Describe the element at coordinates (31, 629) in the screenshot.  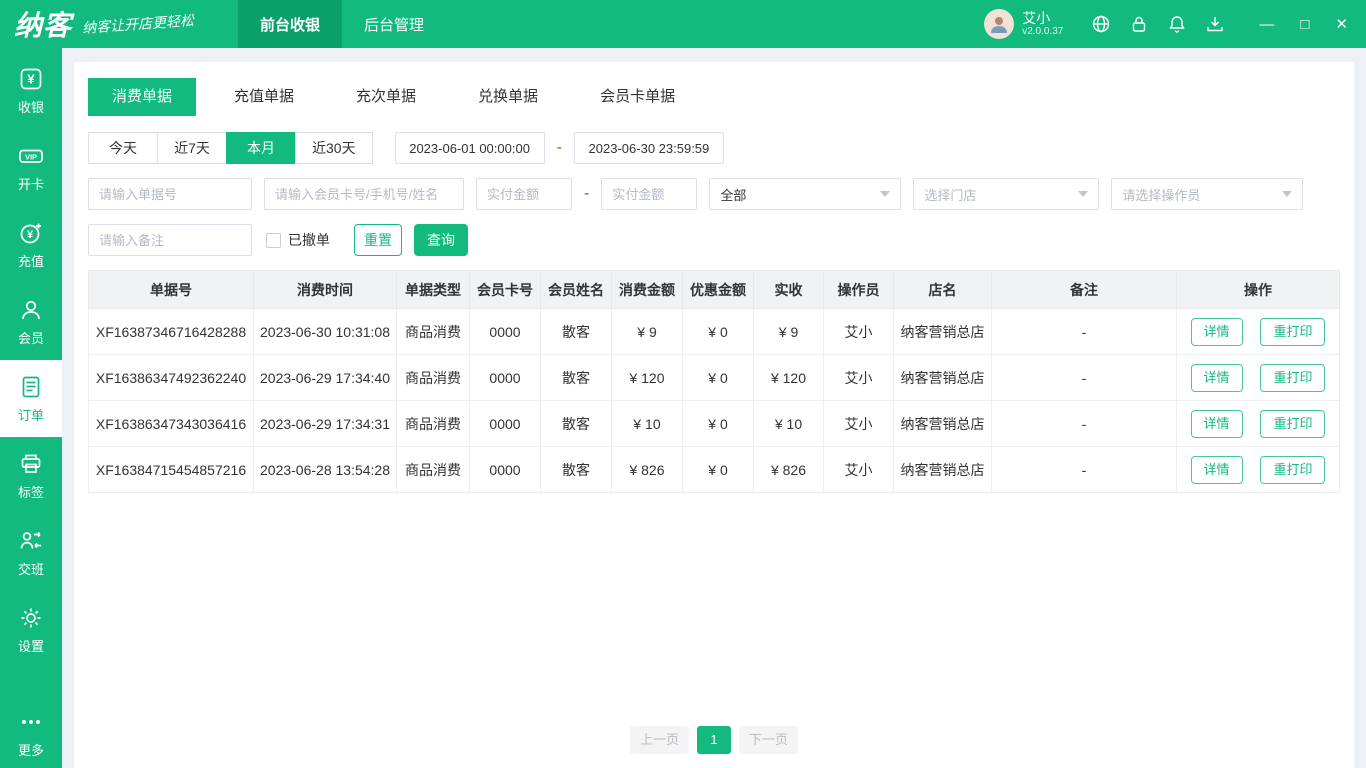
I see `sidebar-item-settings: 设置` at that location.